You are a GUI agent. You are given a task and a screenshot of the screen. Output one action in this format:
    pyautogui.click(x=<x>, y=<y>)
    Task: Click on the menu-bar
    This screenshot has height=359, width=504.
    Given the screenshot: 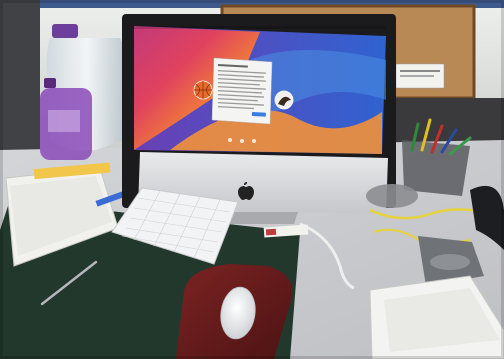 What is the action you would take?
    pyautogui.click(x=260, y=27)
    